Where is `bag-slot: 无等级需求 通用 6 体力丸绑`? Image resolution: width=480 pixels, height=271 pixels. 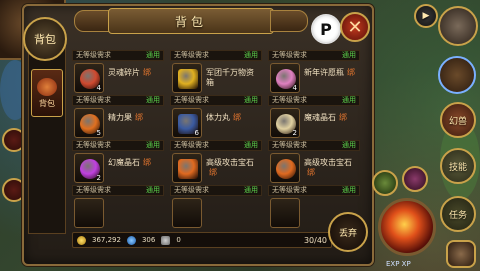
bag-slot: 无等级需求 通用 6 体力丸绑 is located at coordinates (216, 117).